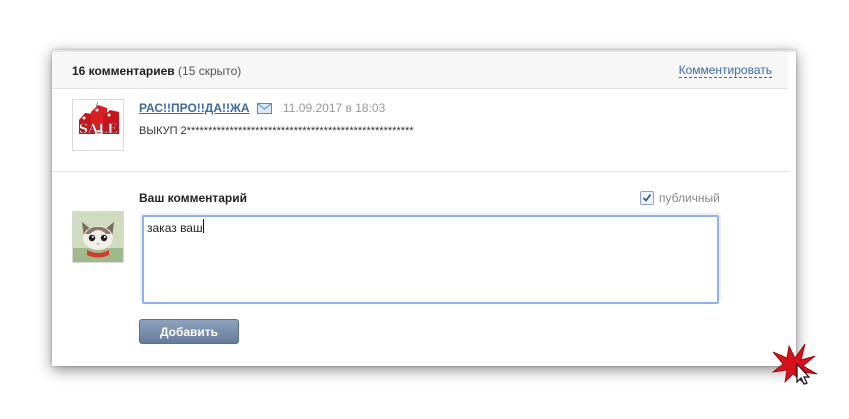 This screenshot has height=419, width=849. What do you see at coordinates (193, 198) in the screenshot?
I see `your-comment-label: Ваш комментарий` at bounding box center [193, 198].